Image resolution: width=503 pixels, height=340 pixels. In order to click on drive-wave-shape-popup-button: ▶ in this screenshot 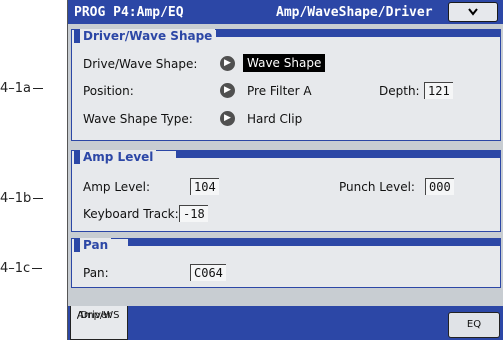, I will do `click(227, 63)`.